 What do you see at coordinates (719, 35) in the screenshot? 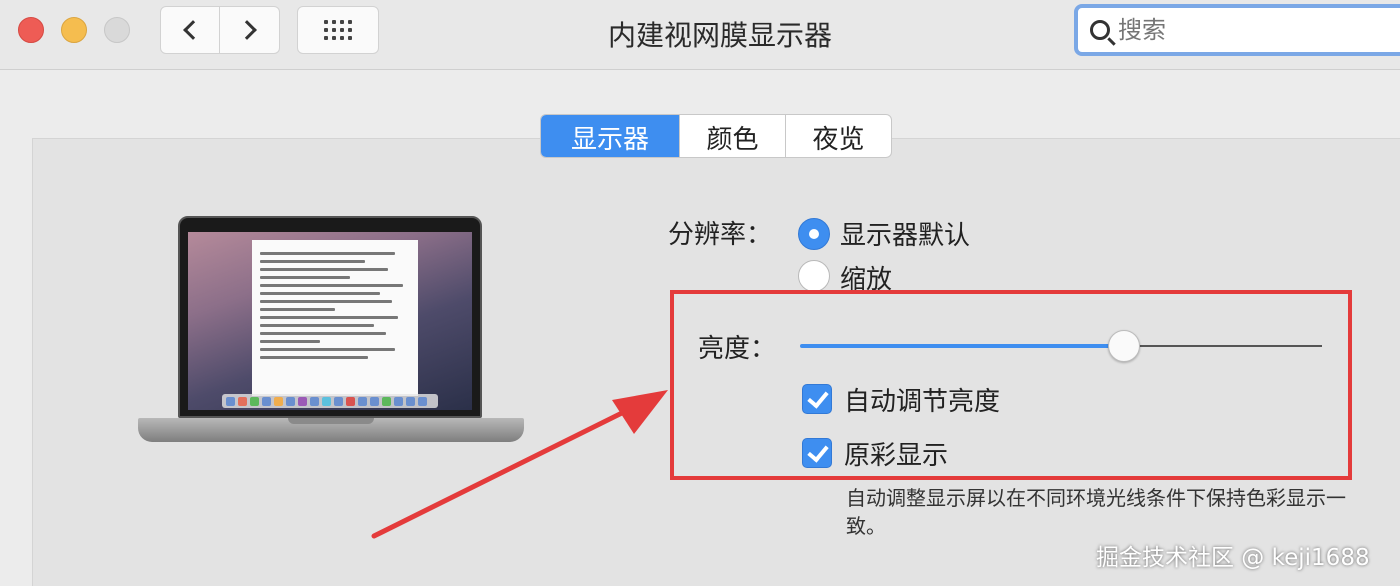
I see `window-title: 内建视网膜显示器` at bounding box center [719, 35].